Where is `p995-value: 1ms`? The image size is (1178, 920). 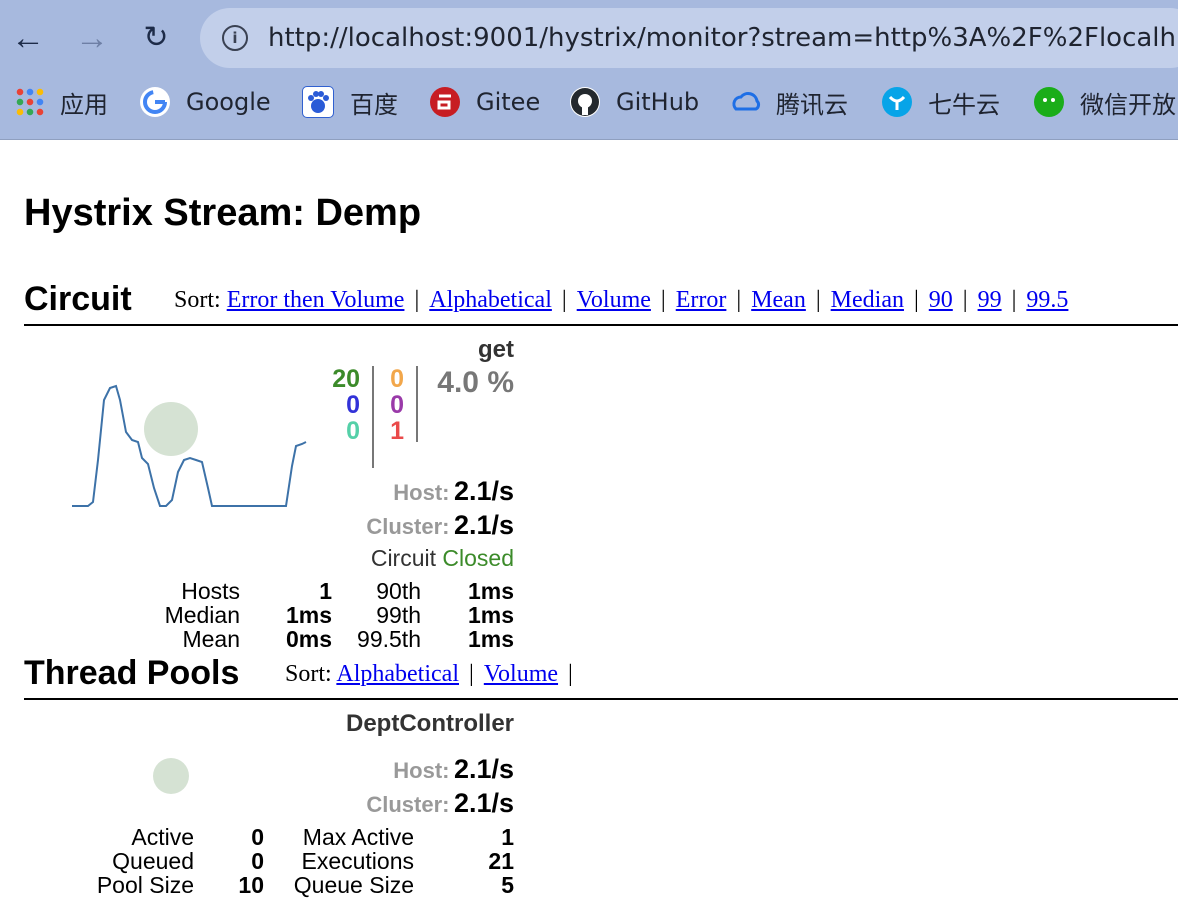
p995-value: 1ms is located at coordinates (490, 639).